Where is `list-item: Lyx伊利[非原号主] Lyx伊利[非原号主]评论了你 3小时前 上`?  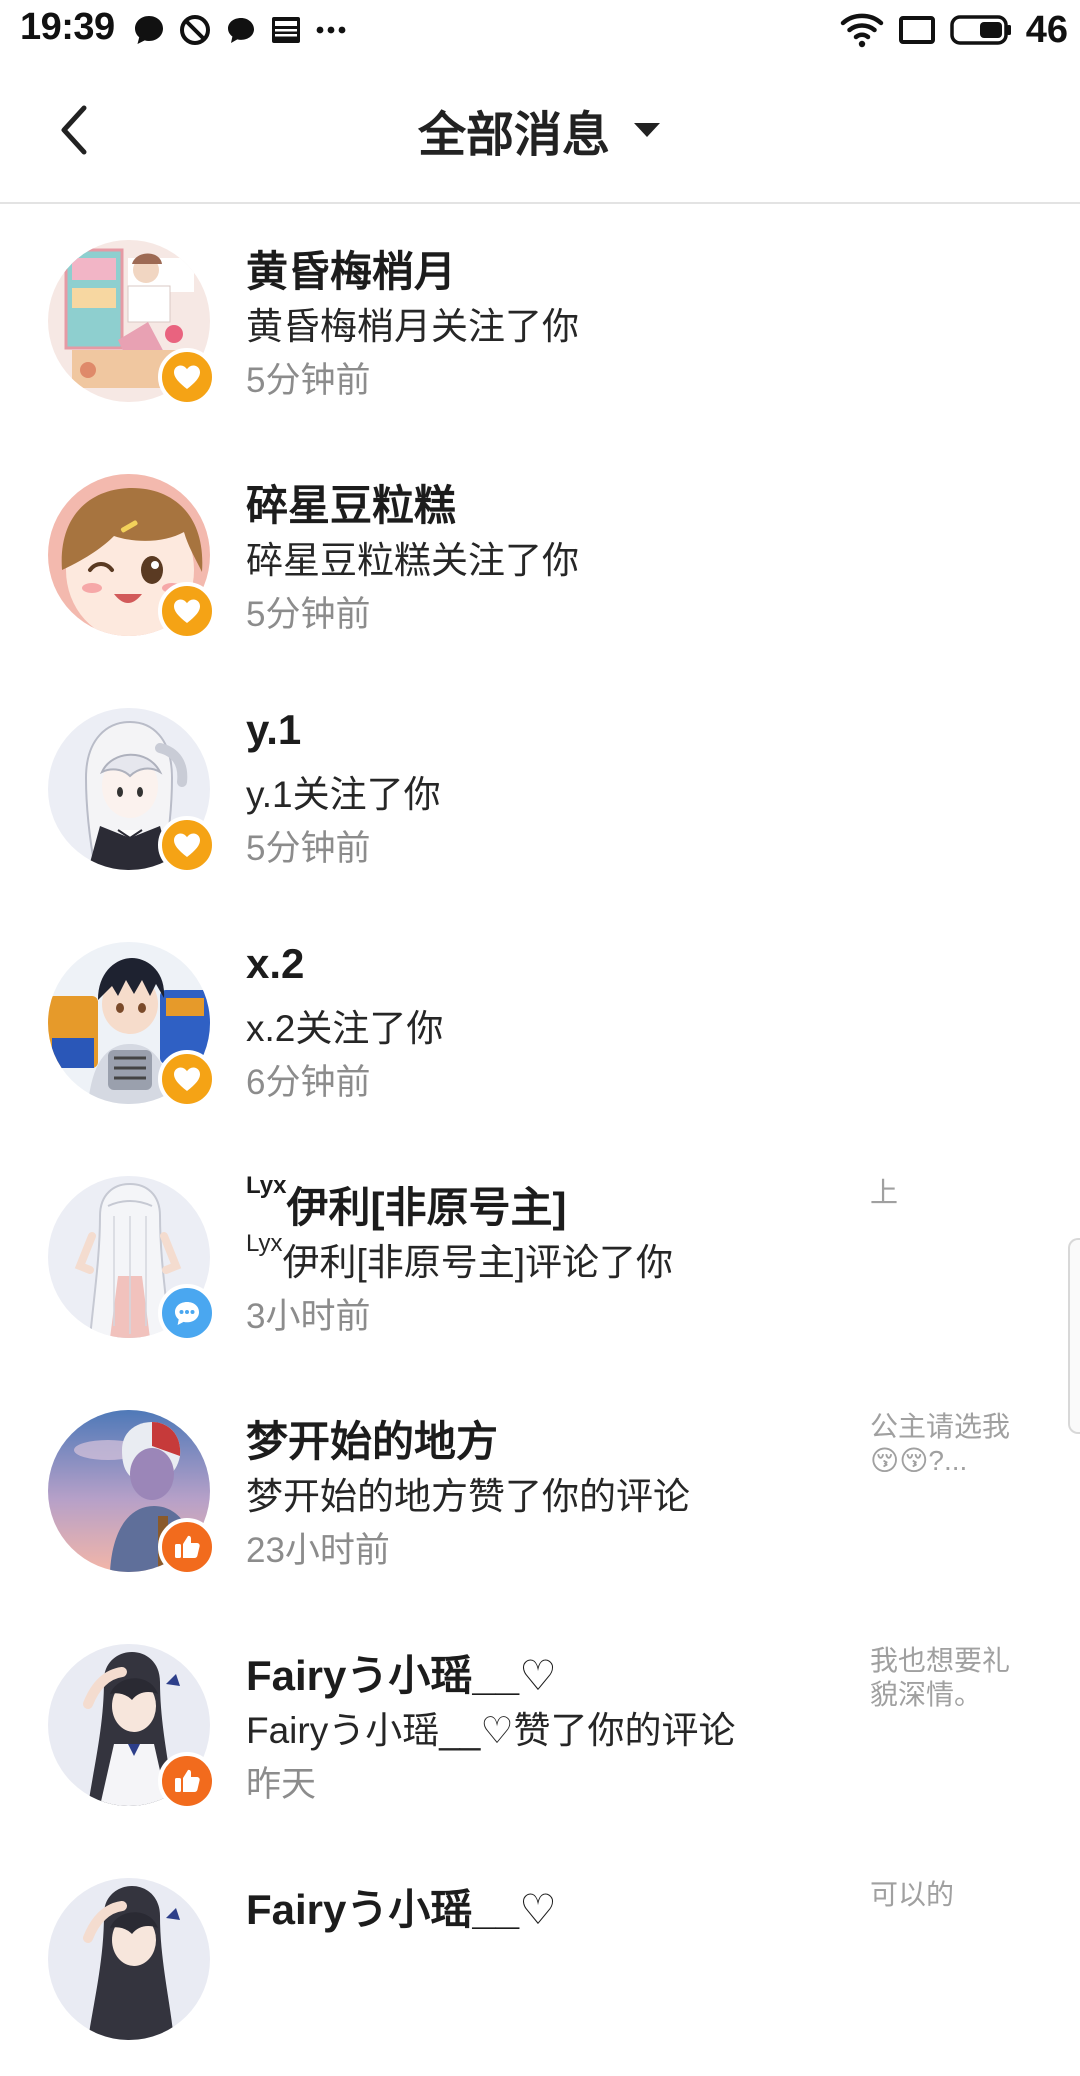 list-item: Lyx伊利[非原号主] Lyx伊利[非原号主]评论了你 3小时前 上 is located at coordinates (540, 1257).